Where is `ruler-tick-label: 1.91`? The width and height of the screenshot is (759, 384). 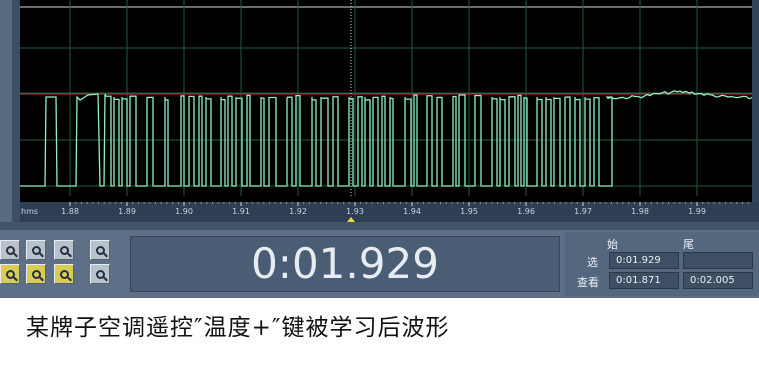 ruler-tick-label: 1.91 is located at coordinates (241, 211).